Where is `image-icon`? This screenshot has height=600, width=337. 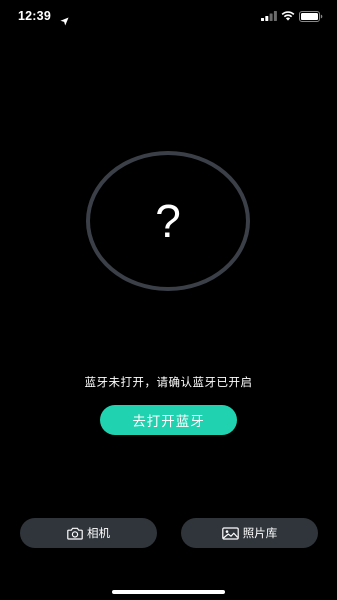
image-icon is located at coordinates (230, 533).